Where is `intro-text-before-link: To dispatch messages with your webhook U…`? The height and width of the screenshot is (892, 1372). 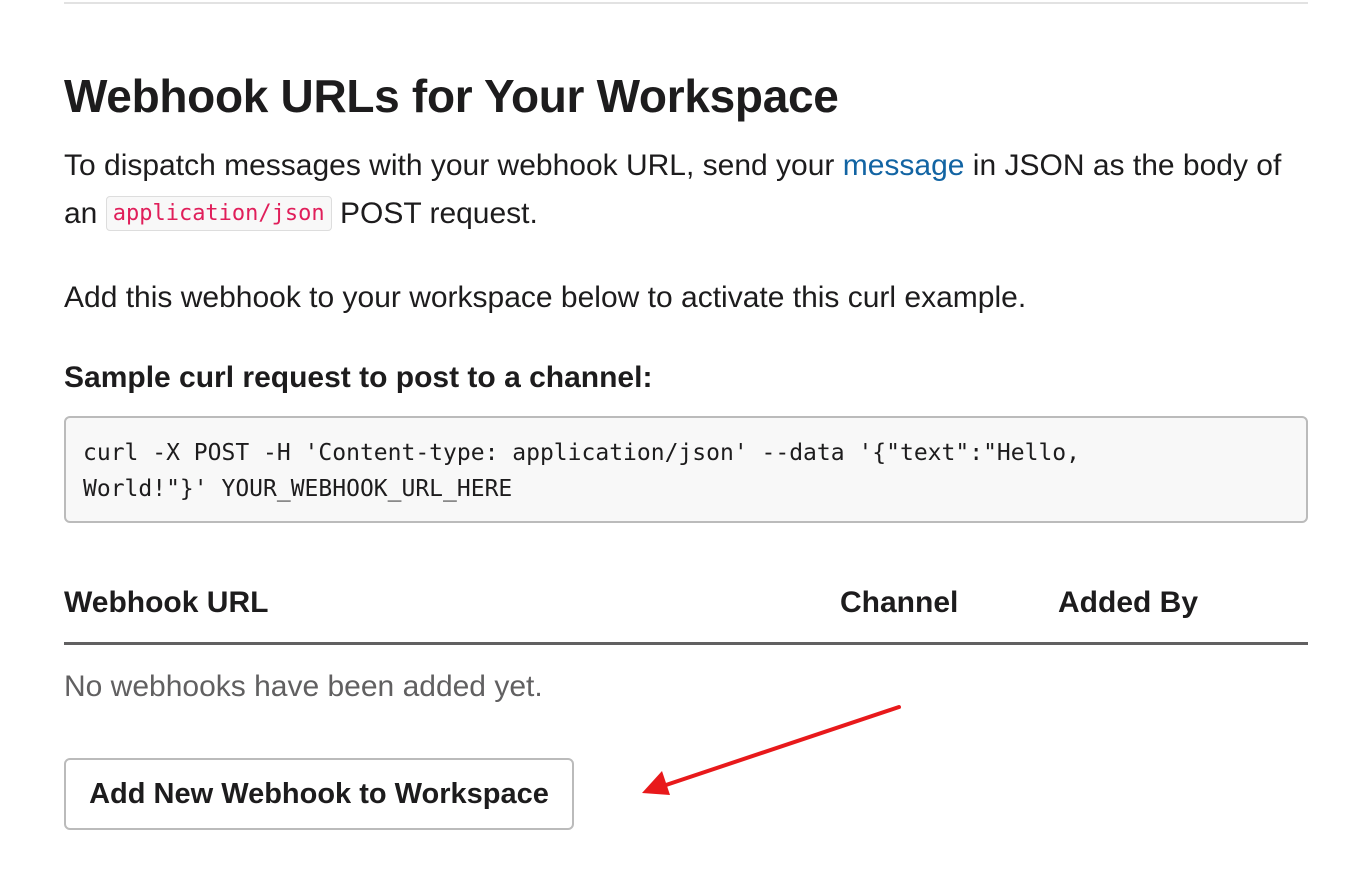
intro-text-before-link: To dispatch messages with your webhook U… is located at coordinates (453, 165).